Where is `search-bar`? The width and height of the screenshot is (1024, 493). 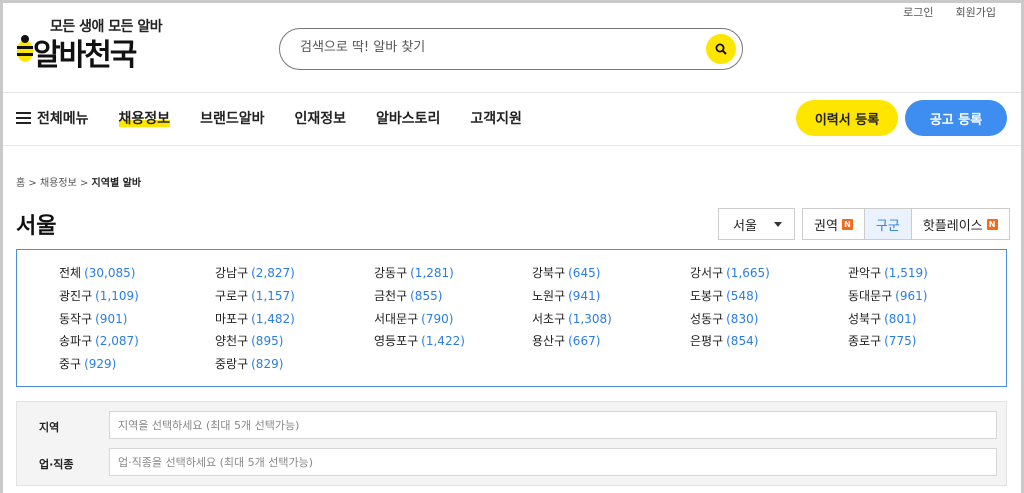
search-bar is located at coordinates (511, 49).